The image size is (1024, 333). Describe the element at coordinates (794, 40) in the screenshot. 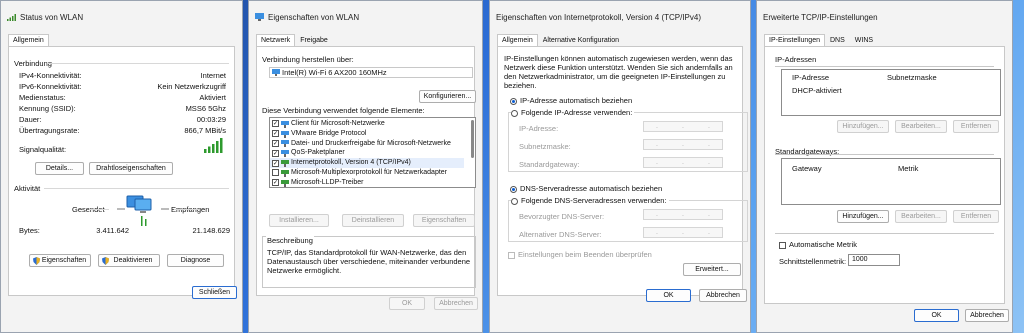

I see `tab-ip-settings: IP-Einstellungen` at that location.